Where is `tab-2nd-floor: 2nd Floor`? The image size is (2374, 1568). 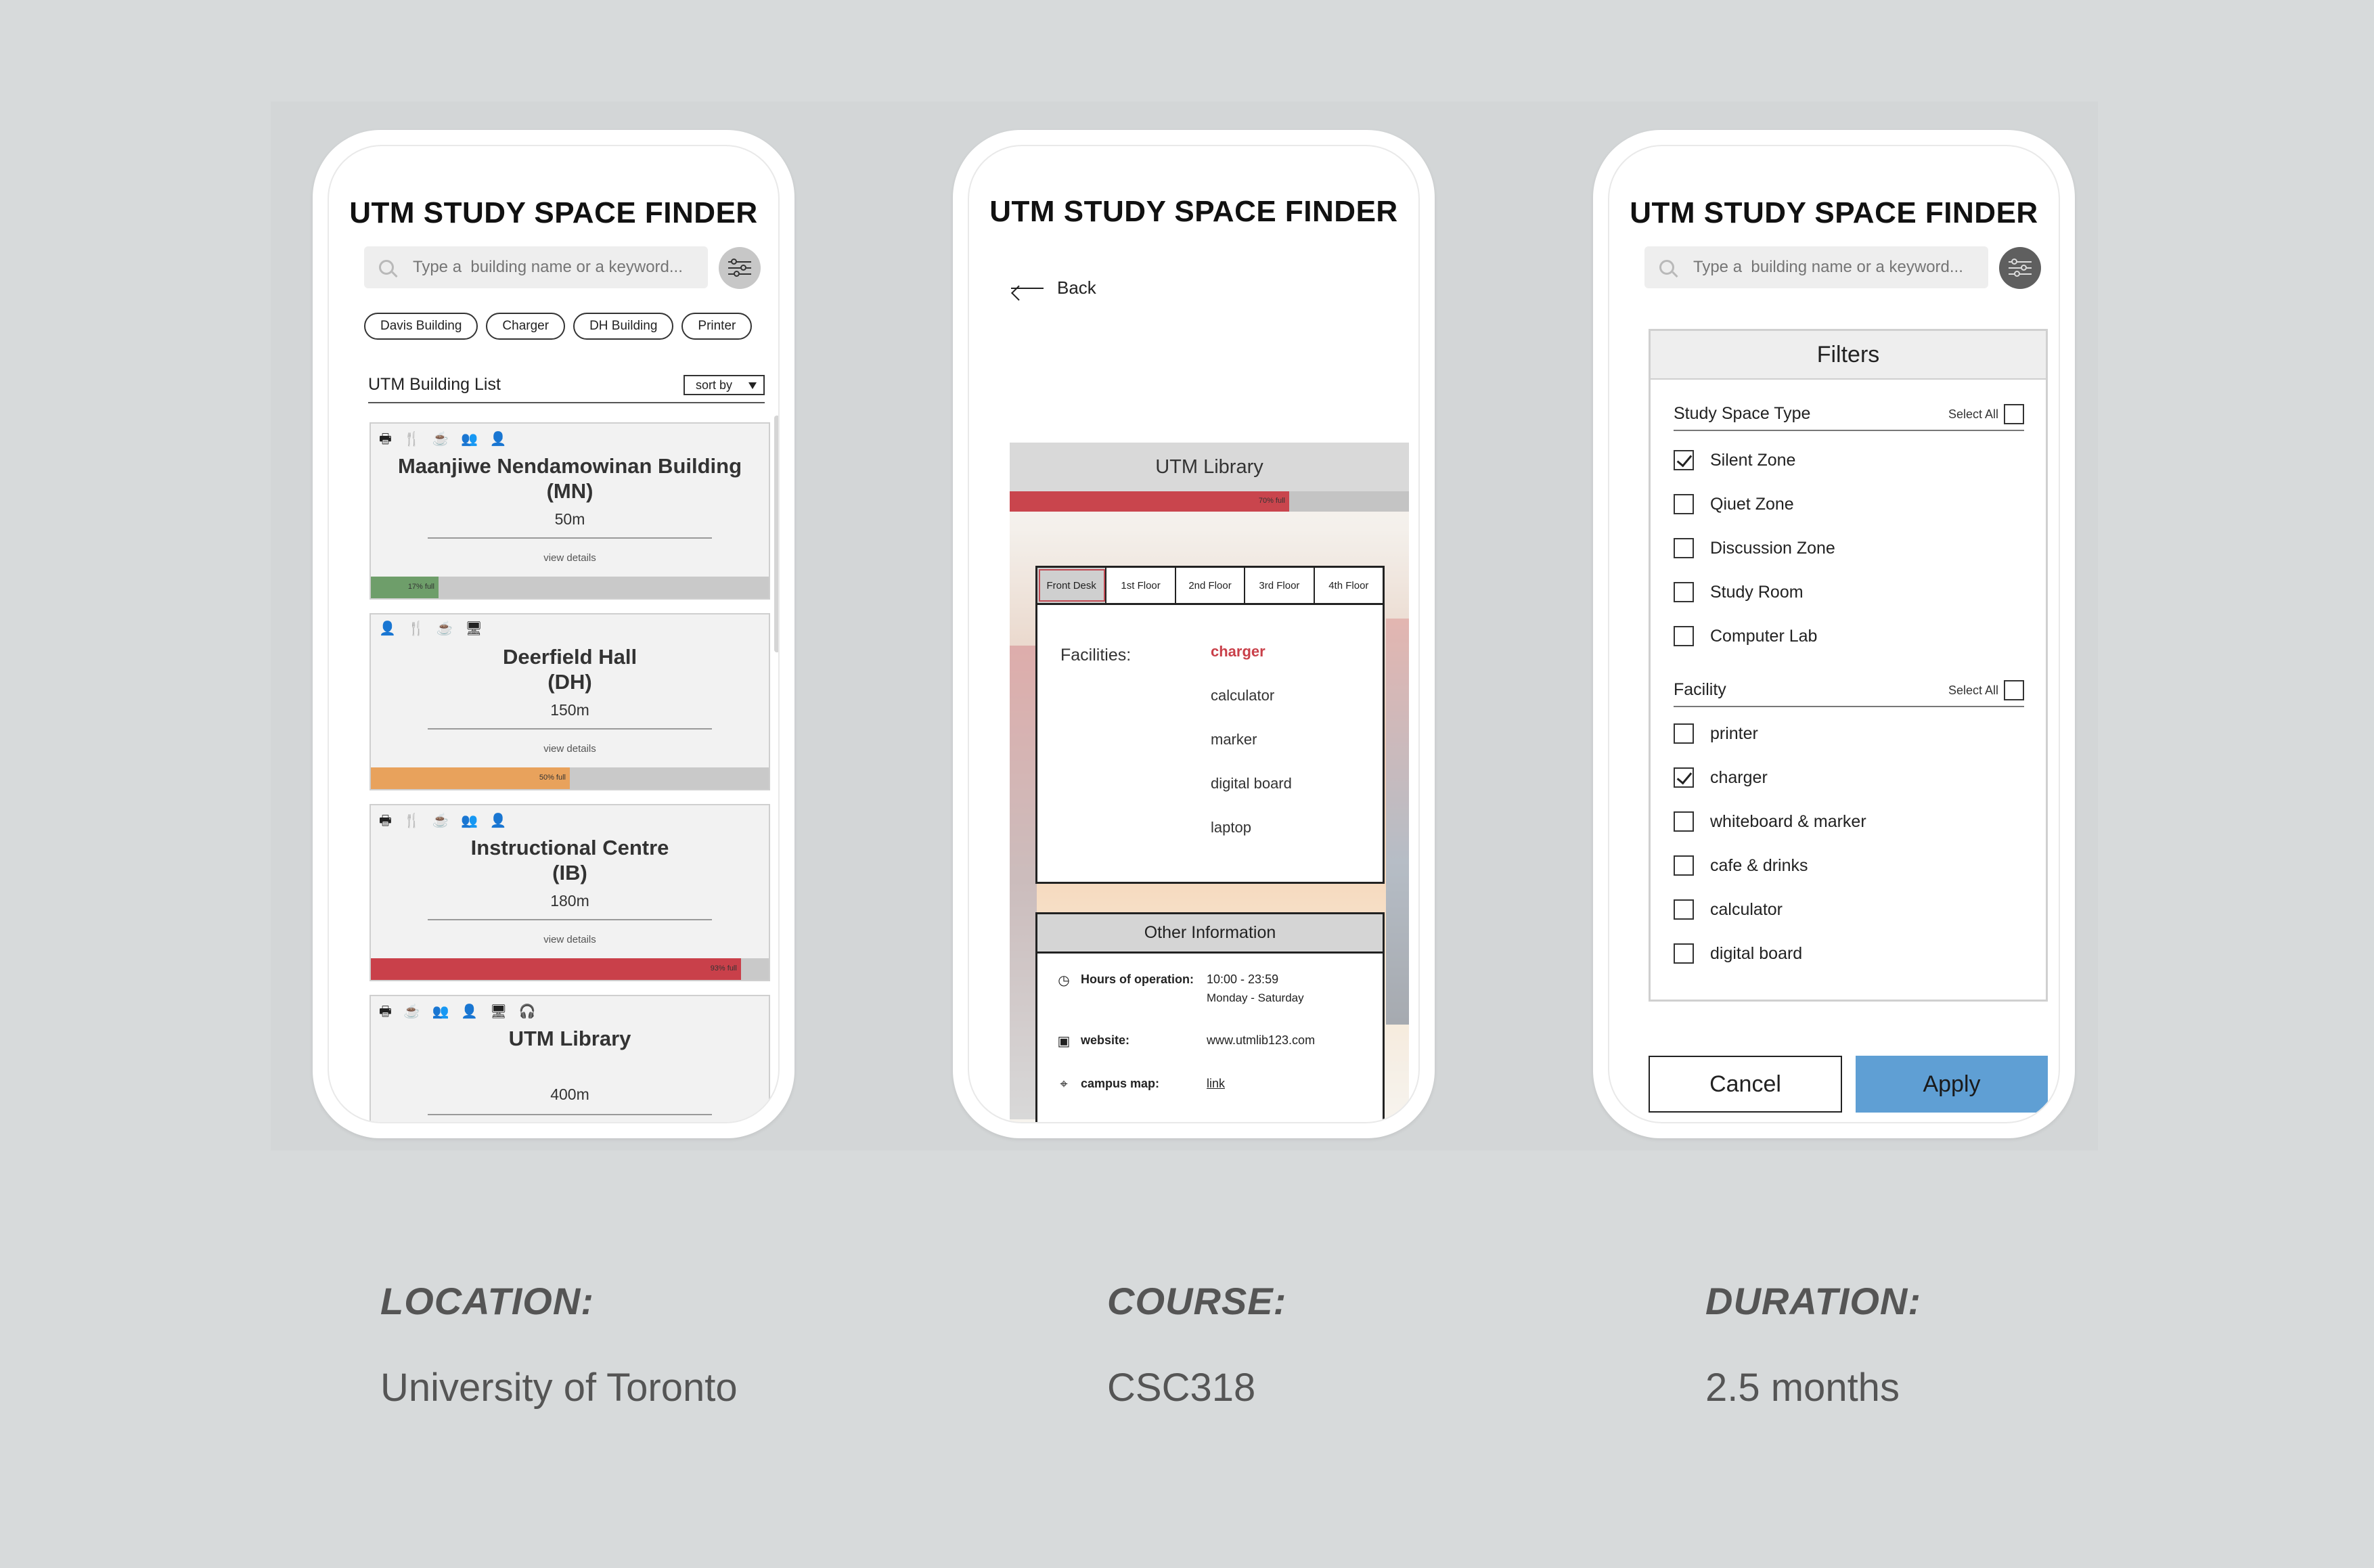 tab-2nd-floor: 2nd Floor is located at coordinates (1211, 585).